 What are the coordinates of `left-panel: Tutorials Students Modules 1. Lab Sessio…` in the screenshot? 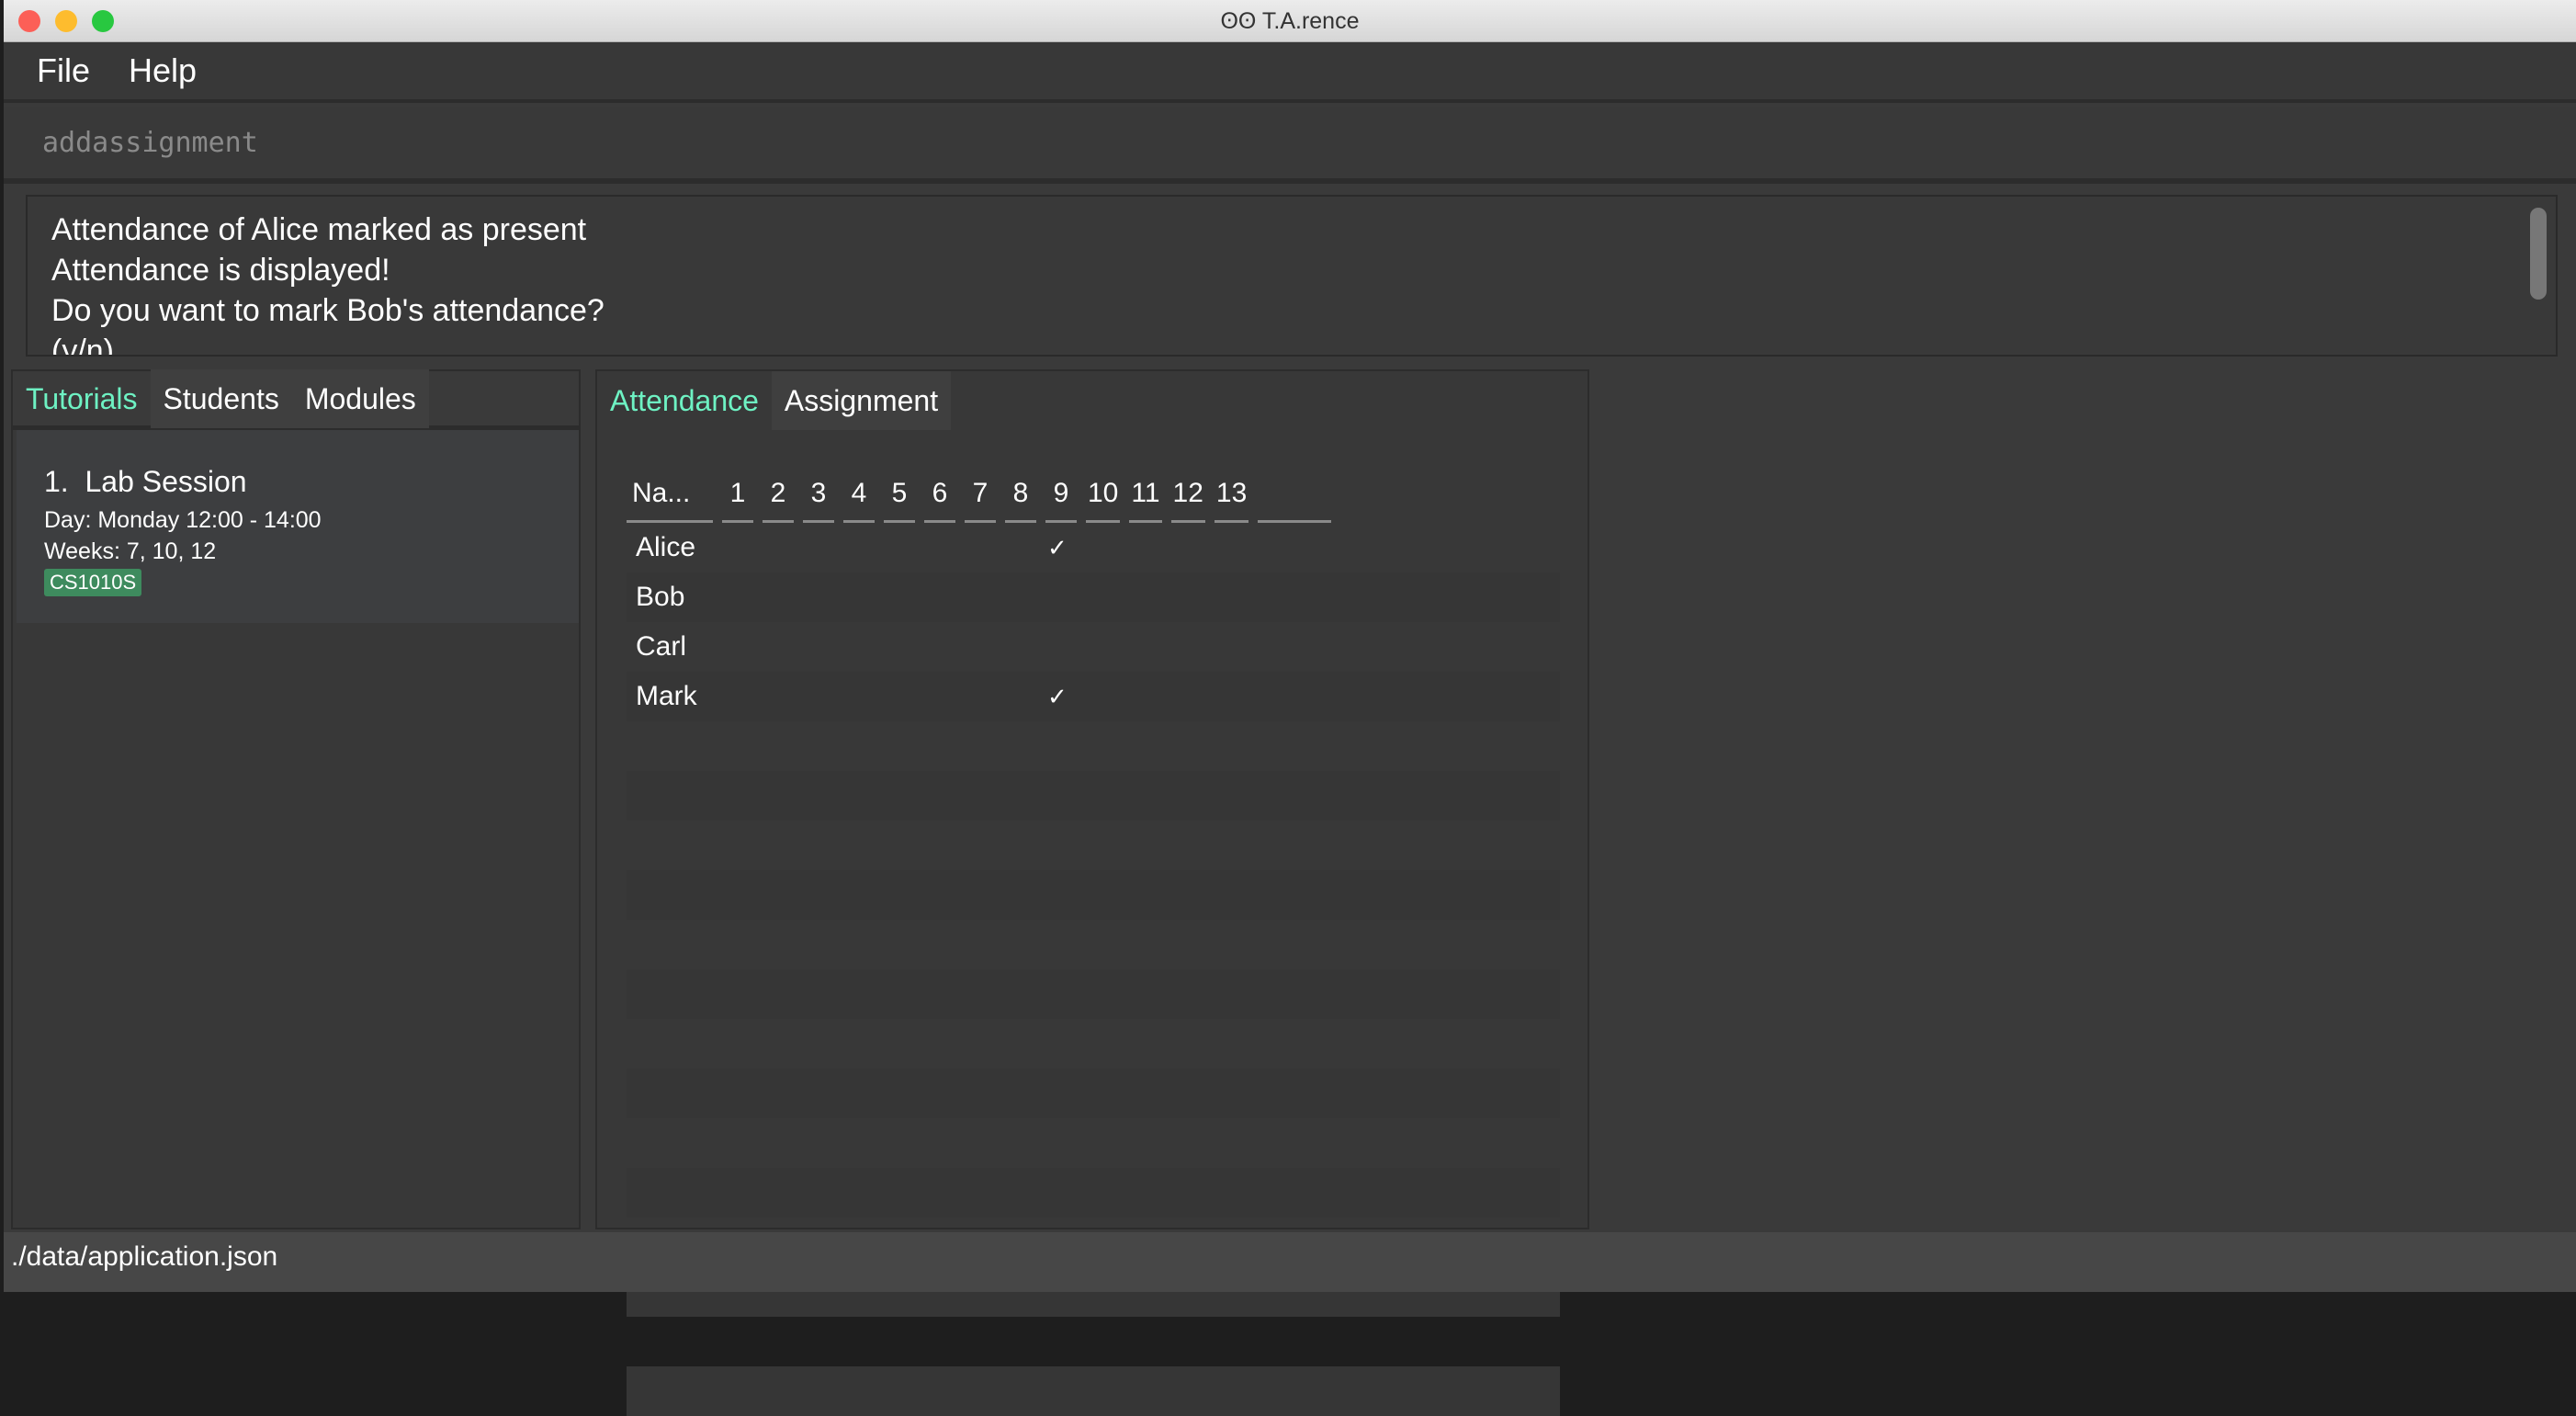 It's located at (296, 798).